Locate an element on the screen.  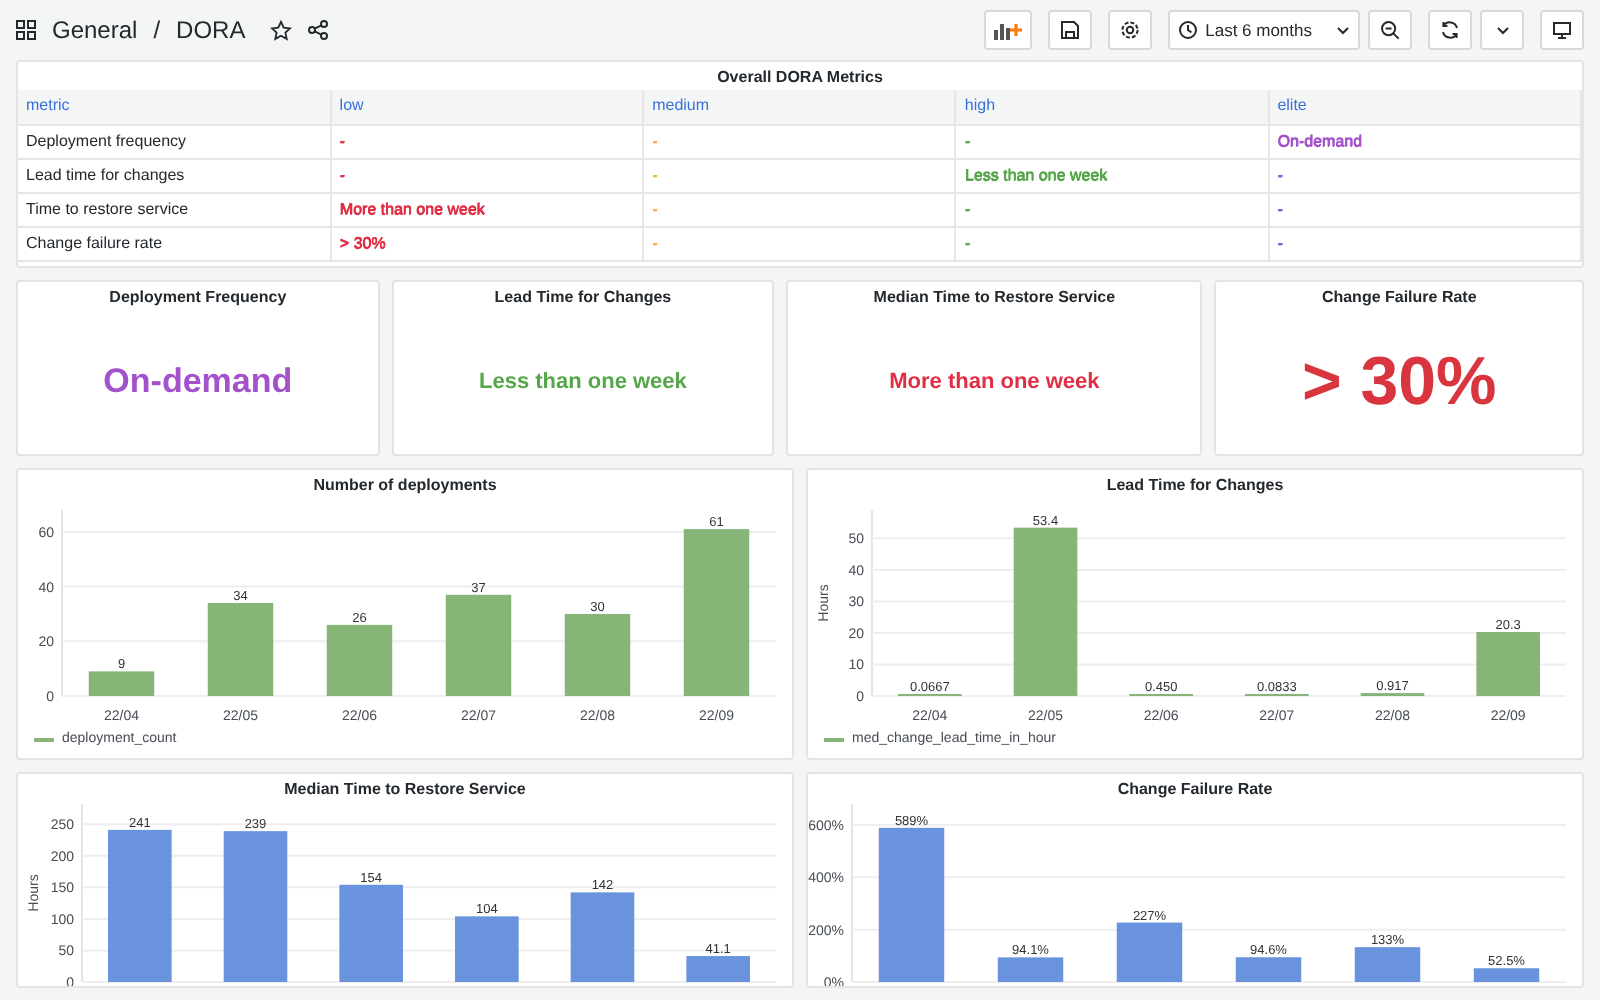
stat-value: > 30% is located at coordinates (1399, 382).